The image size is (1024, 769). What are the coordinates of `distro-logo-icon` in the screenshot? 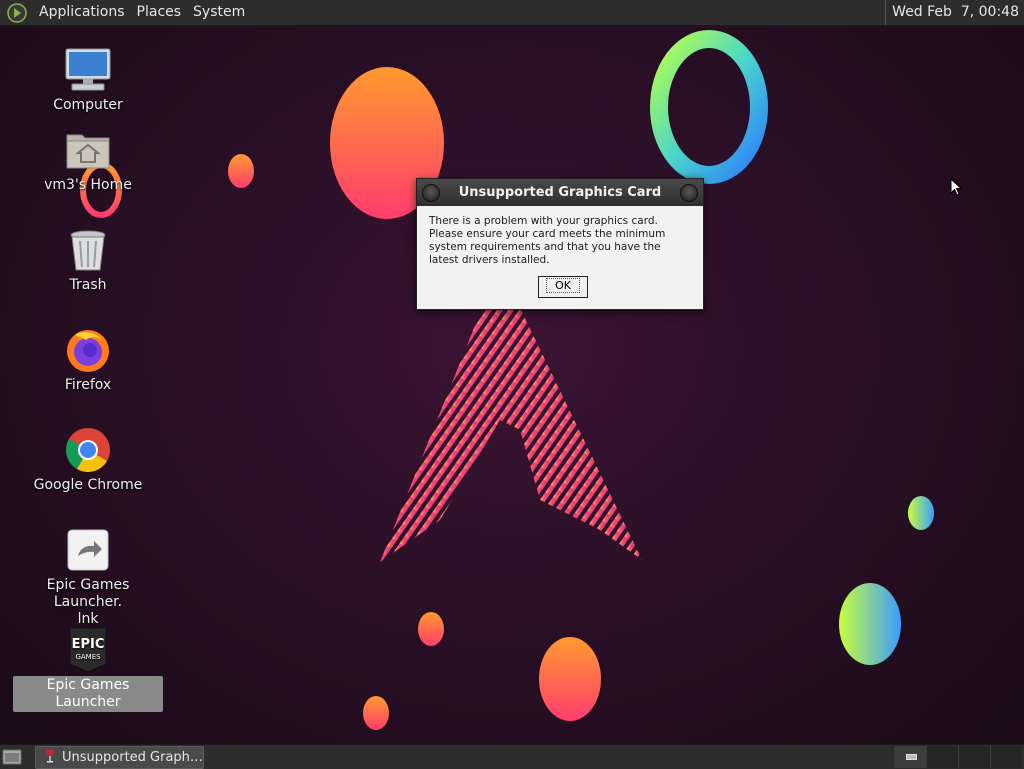 It's located at (17, 12).